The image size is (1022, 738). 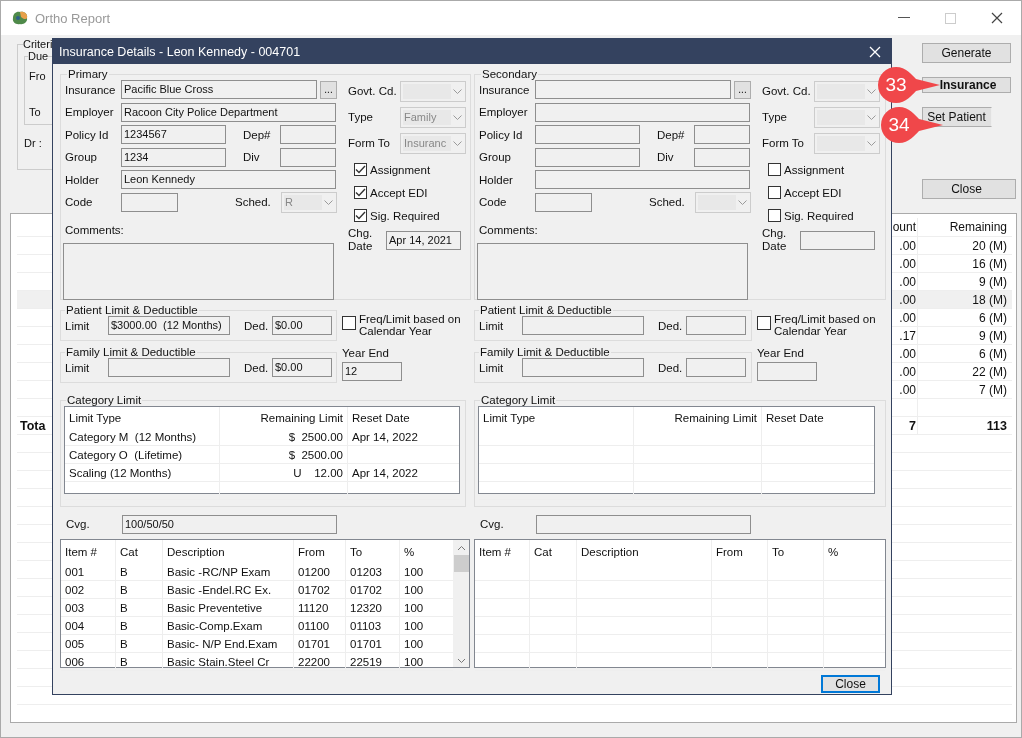 What do you see at coordinates (965, 227) in the screenshot?
I see `column-header: Remaining` at bounding box center [965, 227].